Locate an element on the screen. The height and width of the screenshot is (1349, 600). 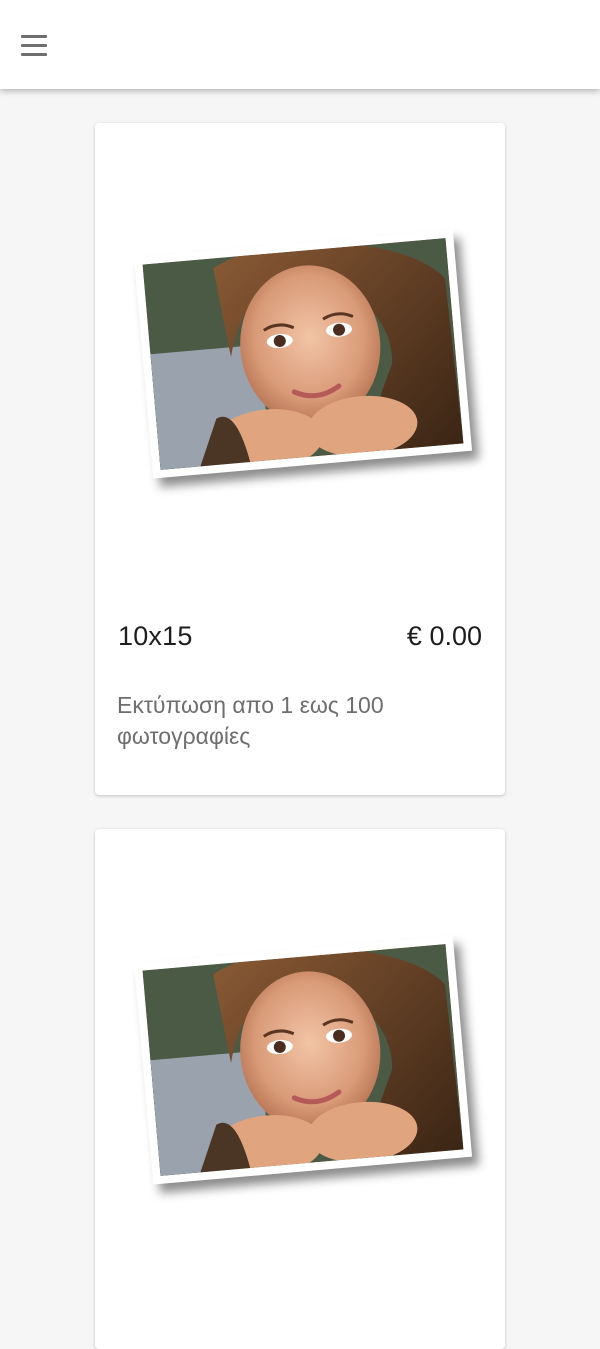
product-price: € 0.00 is located at coordinates (444, 636).